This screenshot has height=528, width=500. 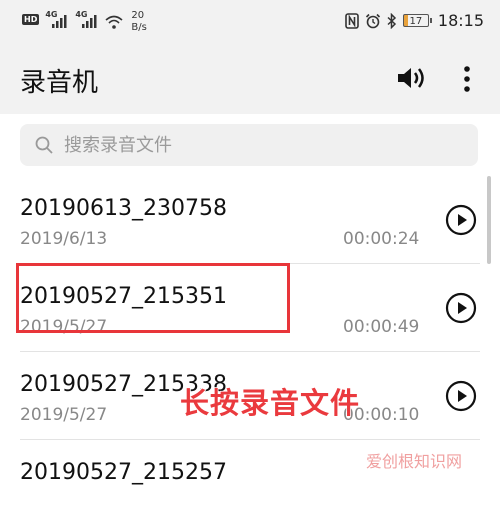 What do you see at coordinates (64, 239) in the screenshot?
I see `recording-date: 2019/6/13` at bounding box center [64, 239].